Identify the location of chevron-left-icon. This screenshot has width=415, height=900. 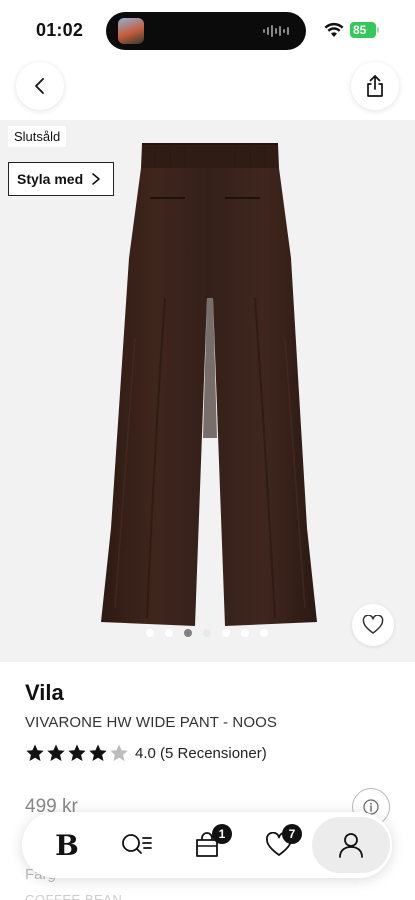
(39, 86).